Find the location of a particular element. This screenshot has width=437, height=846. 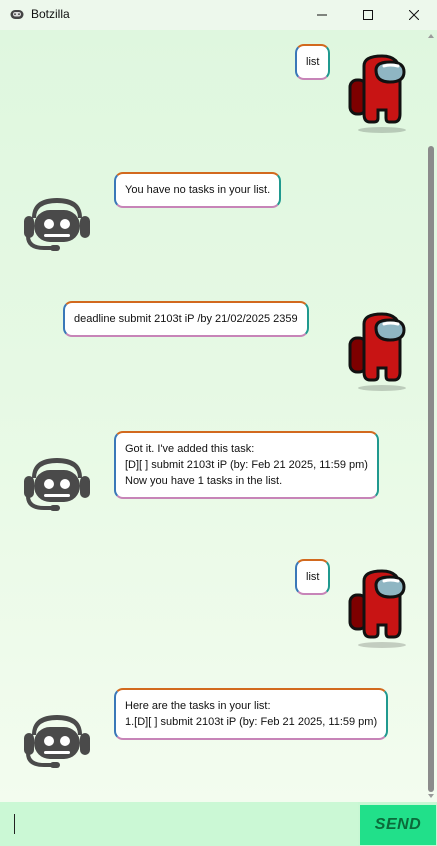

chat-scrollbar is located at coordinates (431, 416).